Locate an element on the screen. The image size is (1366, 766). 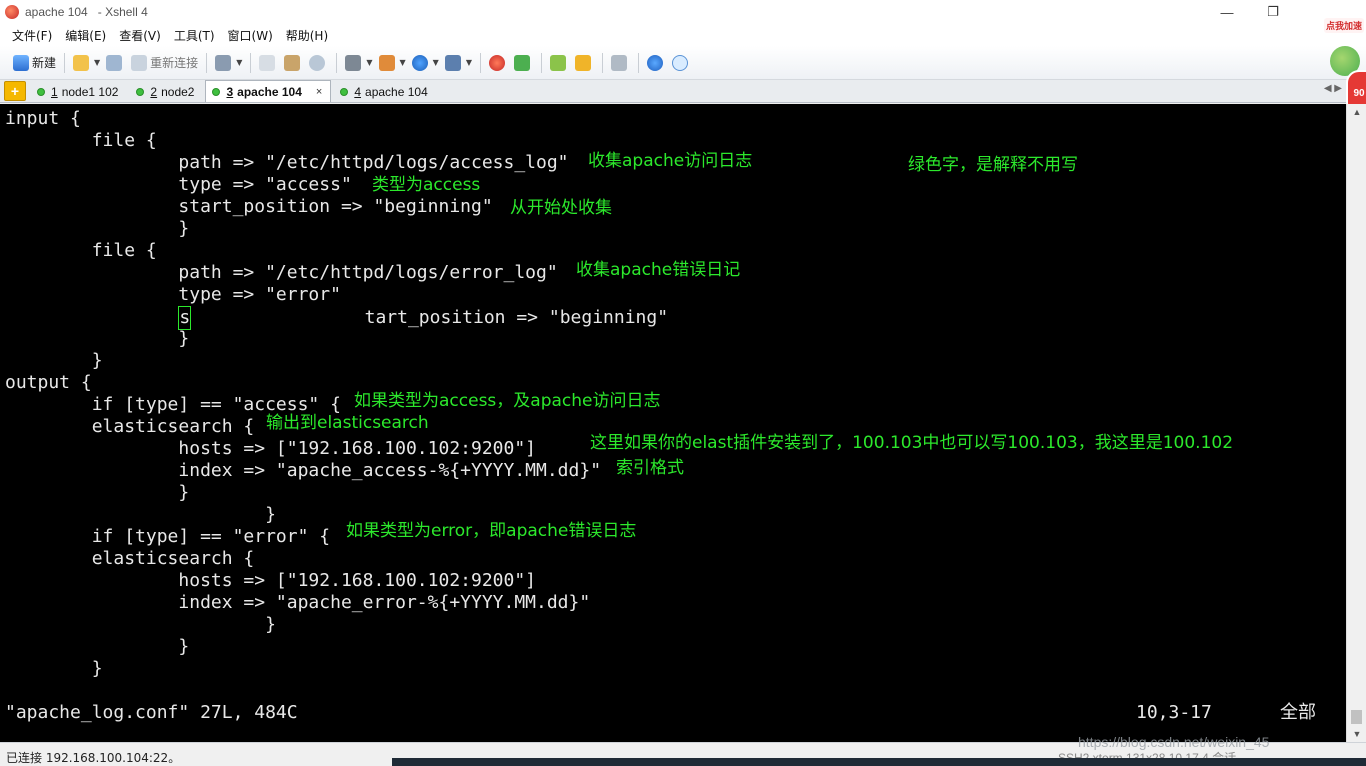
encoding-button: ▼ is located at coordinates (425, 63).